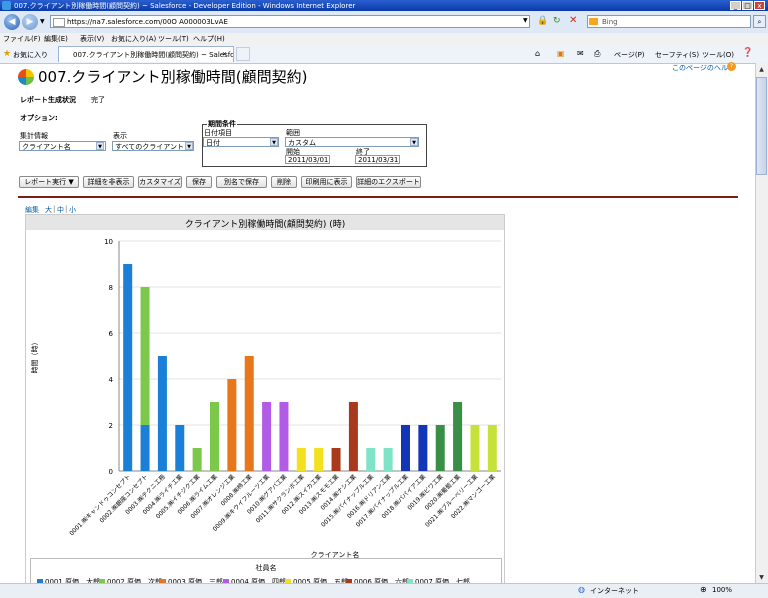  Describe the element at coordinates (12, 22) in the screenshot. I see `back-button: ◀` at that location.